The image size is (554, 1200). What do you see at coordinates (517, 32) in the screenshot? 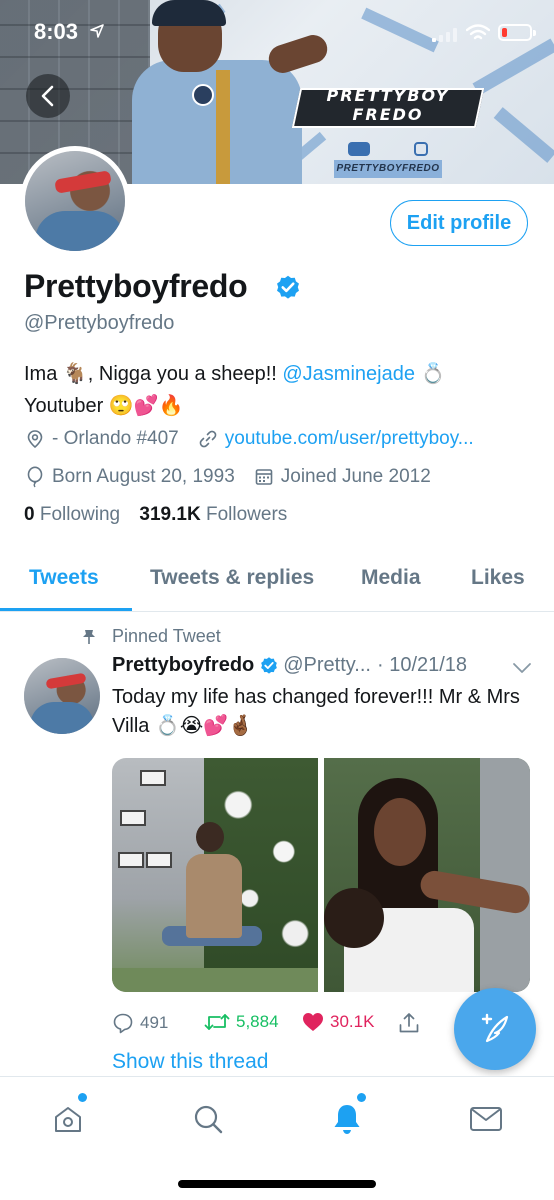
I see `battery-icon` at bounding box center [517, 32].